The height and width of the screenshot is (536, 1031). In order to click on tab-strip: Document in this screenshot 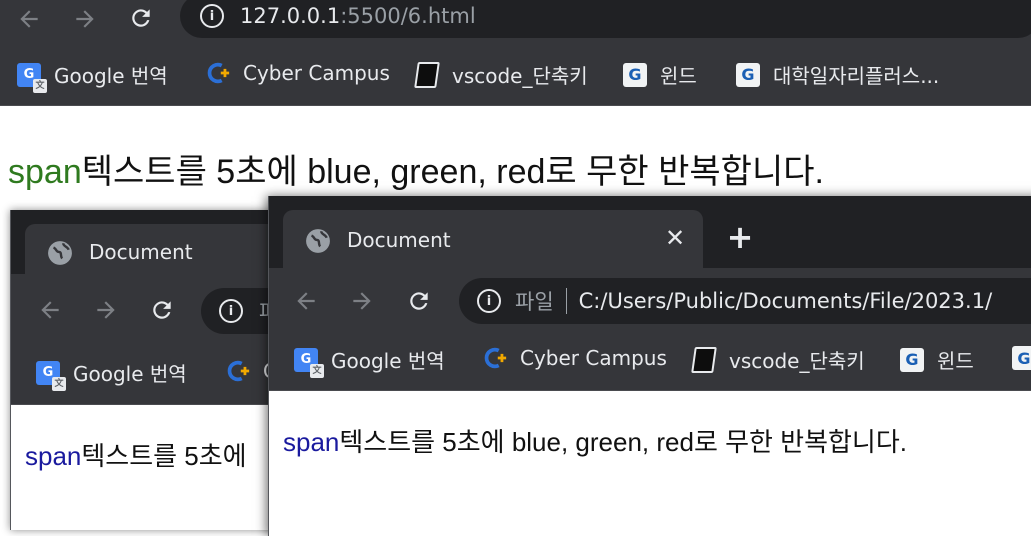, I will do `click(161, 242)`.